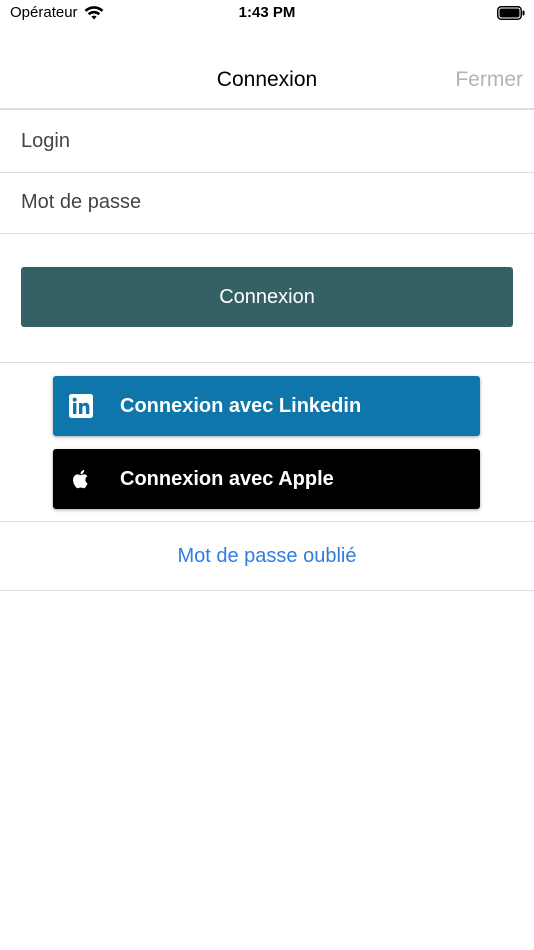 This screenshot has width=534, height=950. I want to click on login-button: Connexion, so click(267, 297).